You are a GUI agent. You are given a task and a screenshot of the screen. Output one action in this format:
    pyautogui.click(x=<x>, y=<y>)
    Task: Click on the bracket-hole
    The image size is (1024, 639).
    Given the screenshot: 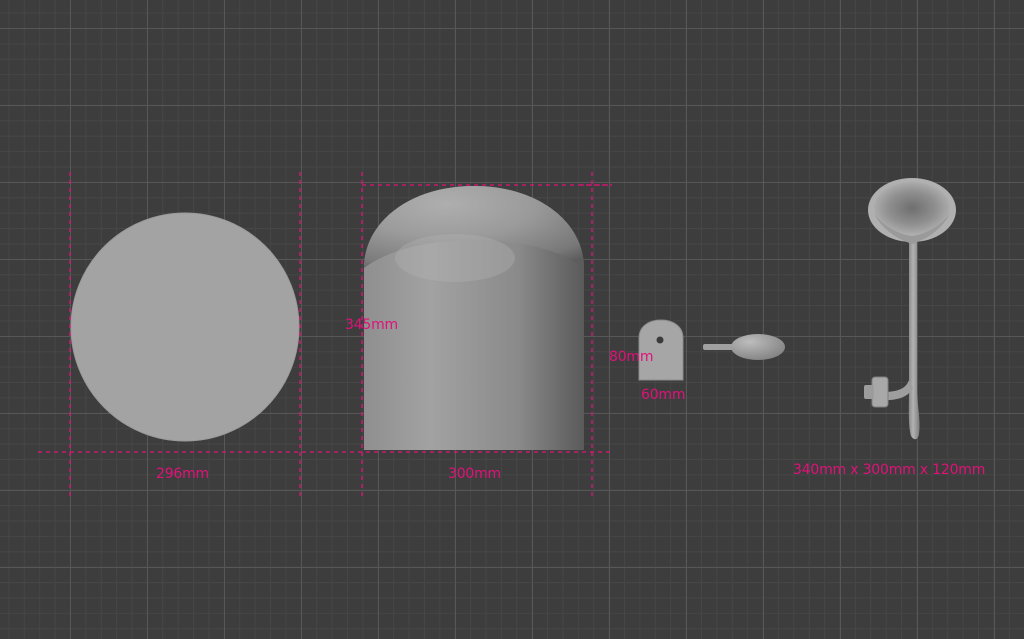 What is the action you would take?
    pyautogui.click(x=660, y=340)
    